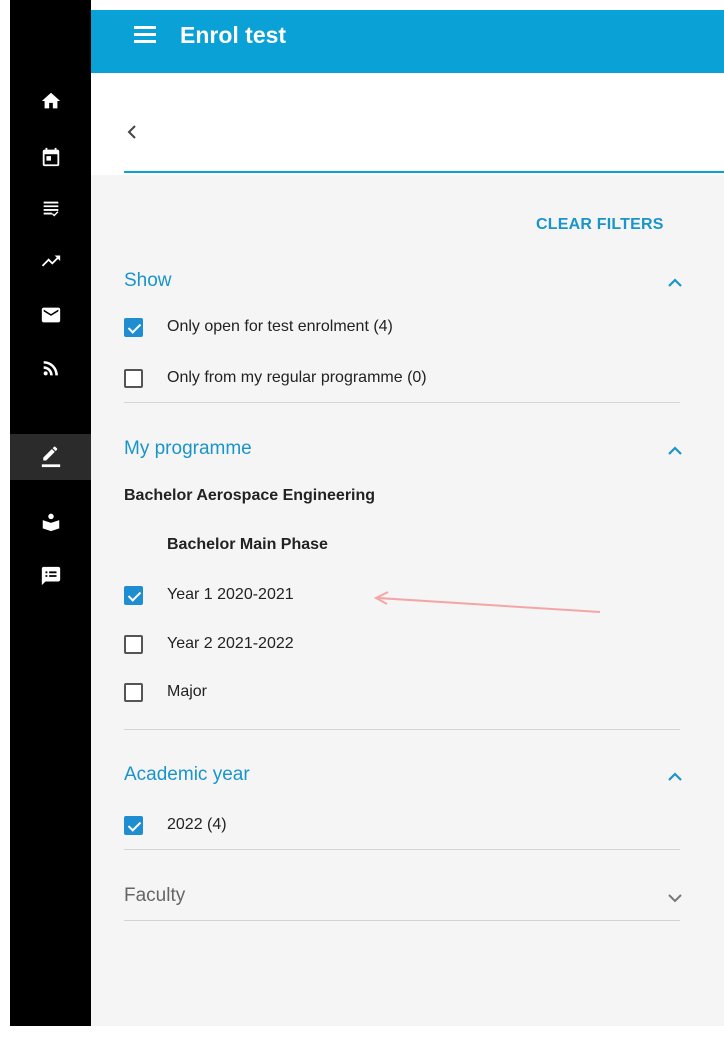  Describe the element at coordinates (148, 281) in the screenshot. I see `section-title-show: Show` at that location.